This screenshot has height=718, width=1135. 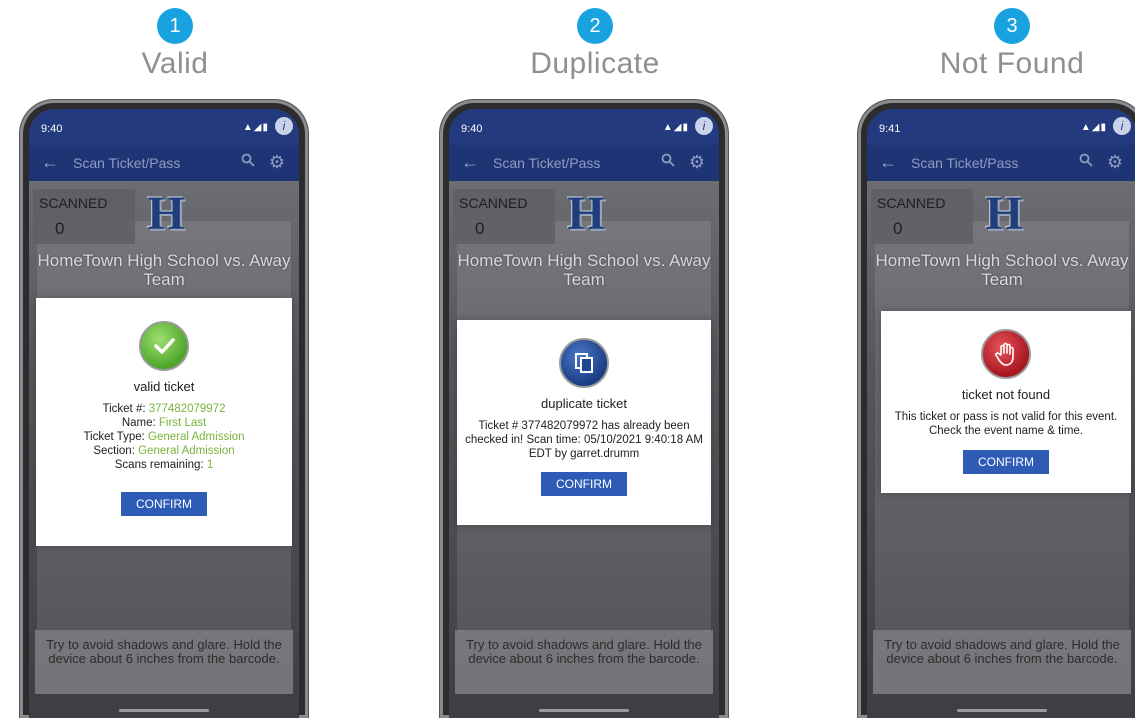 What do you see at coordinates (1001, 127) in the screenshot?
I see `status-bar: 9:41 ▲◢▮ i` at bounding box center [1001, 127].